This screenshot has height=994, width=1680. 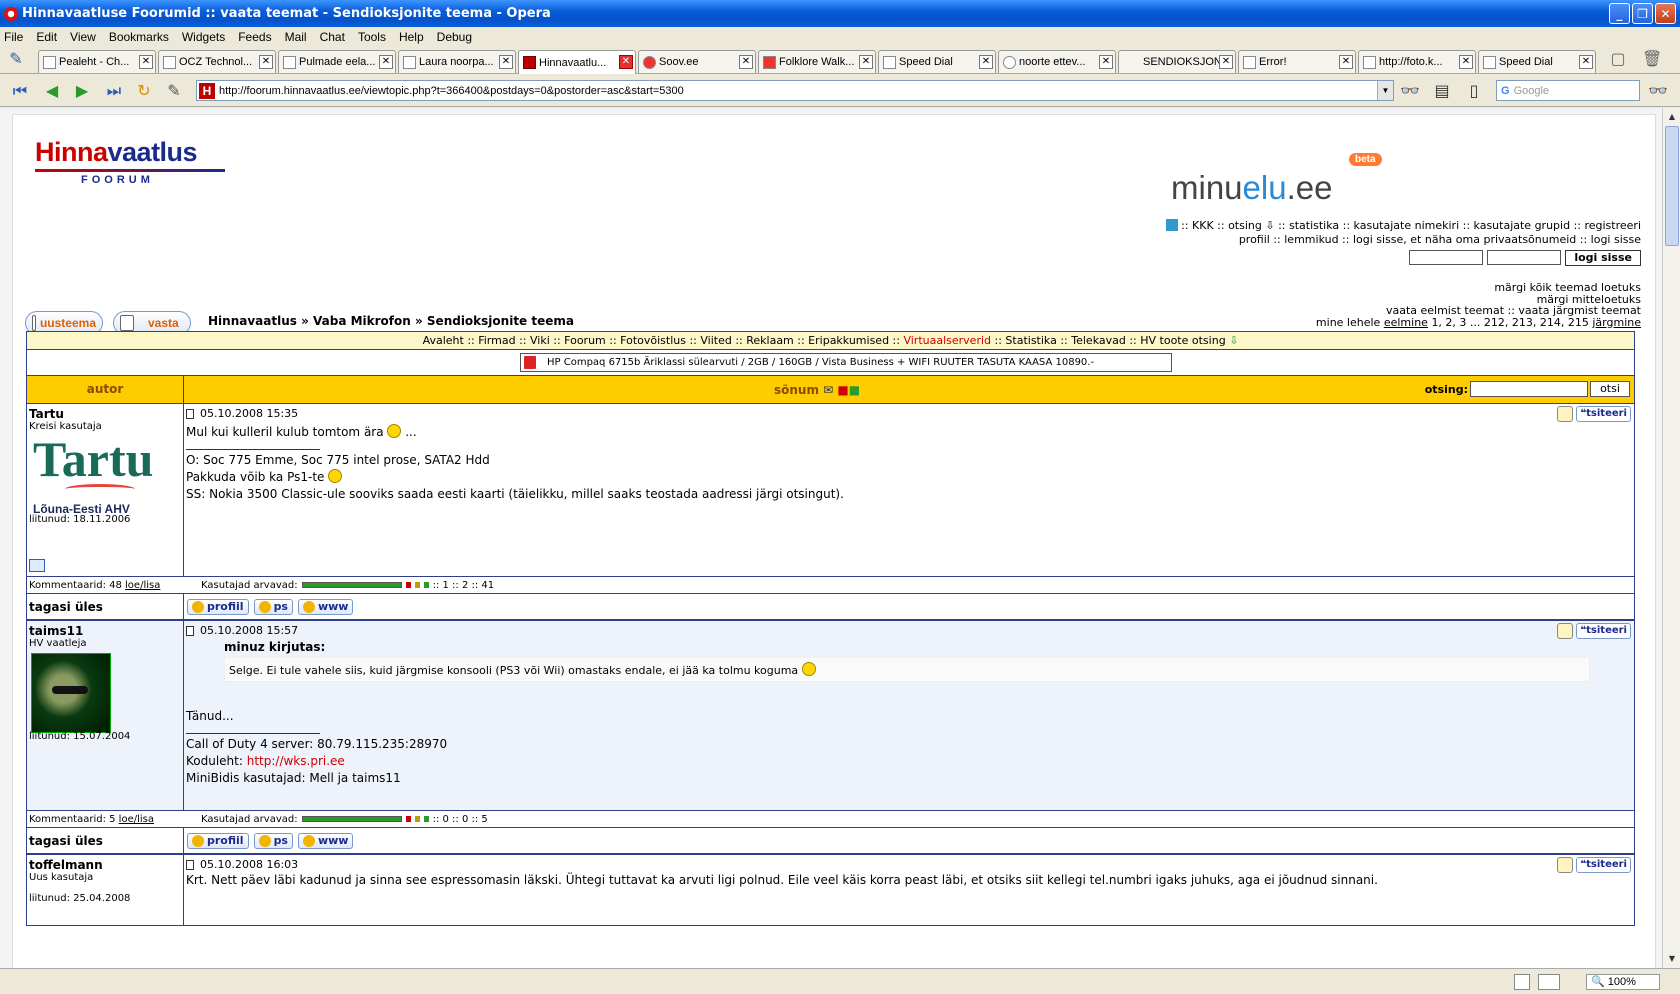 I want to click on tab-laura: Laura noorpa... ✕, so click(x=457, y=61).